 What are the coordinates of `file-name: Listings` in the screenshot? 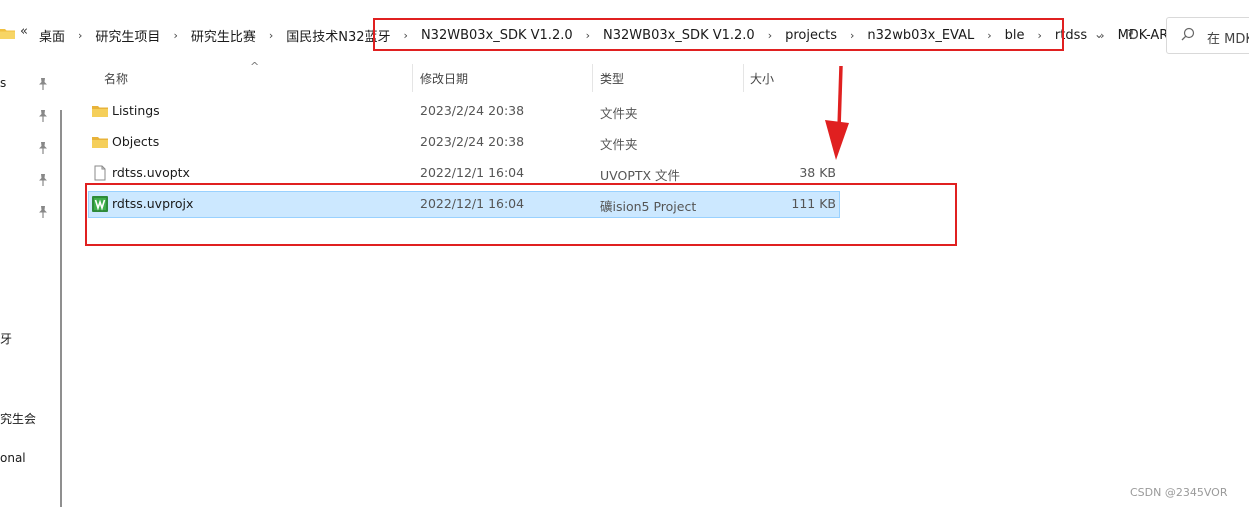 It's located at (136, 110).